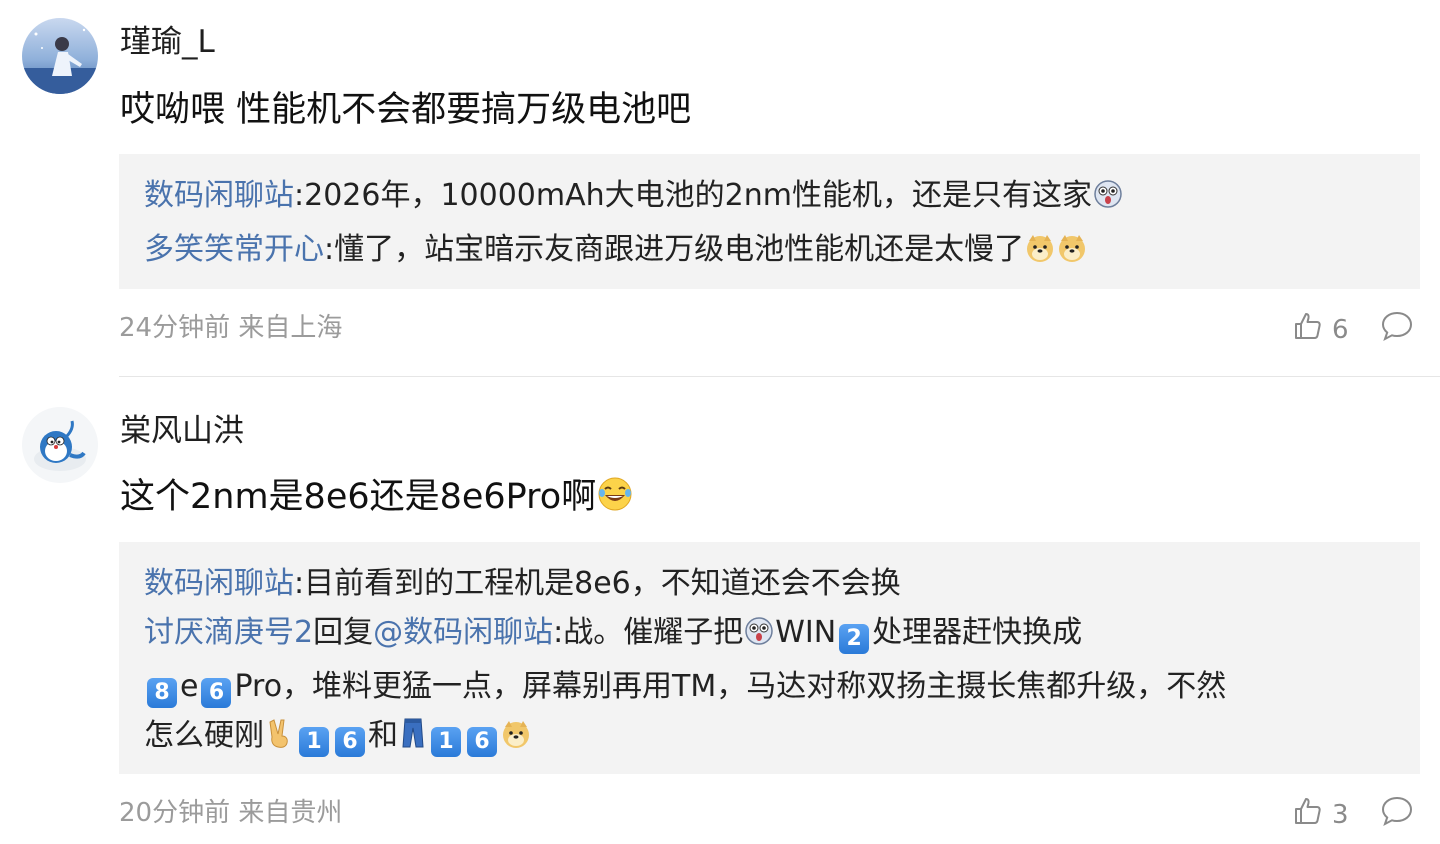 Image resolution: width=1440 pixels, height=844 pixels. I want to click on comment-text: 哎呦喂 性能机不会都要搞万级电池吧, so click(406, 110).